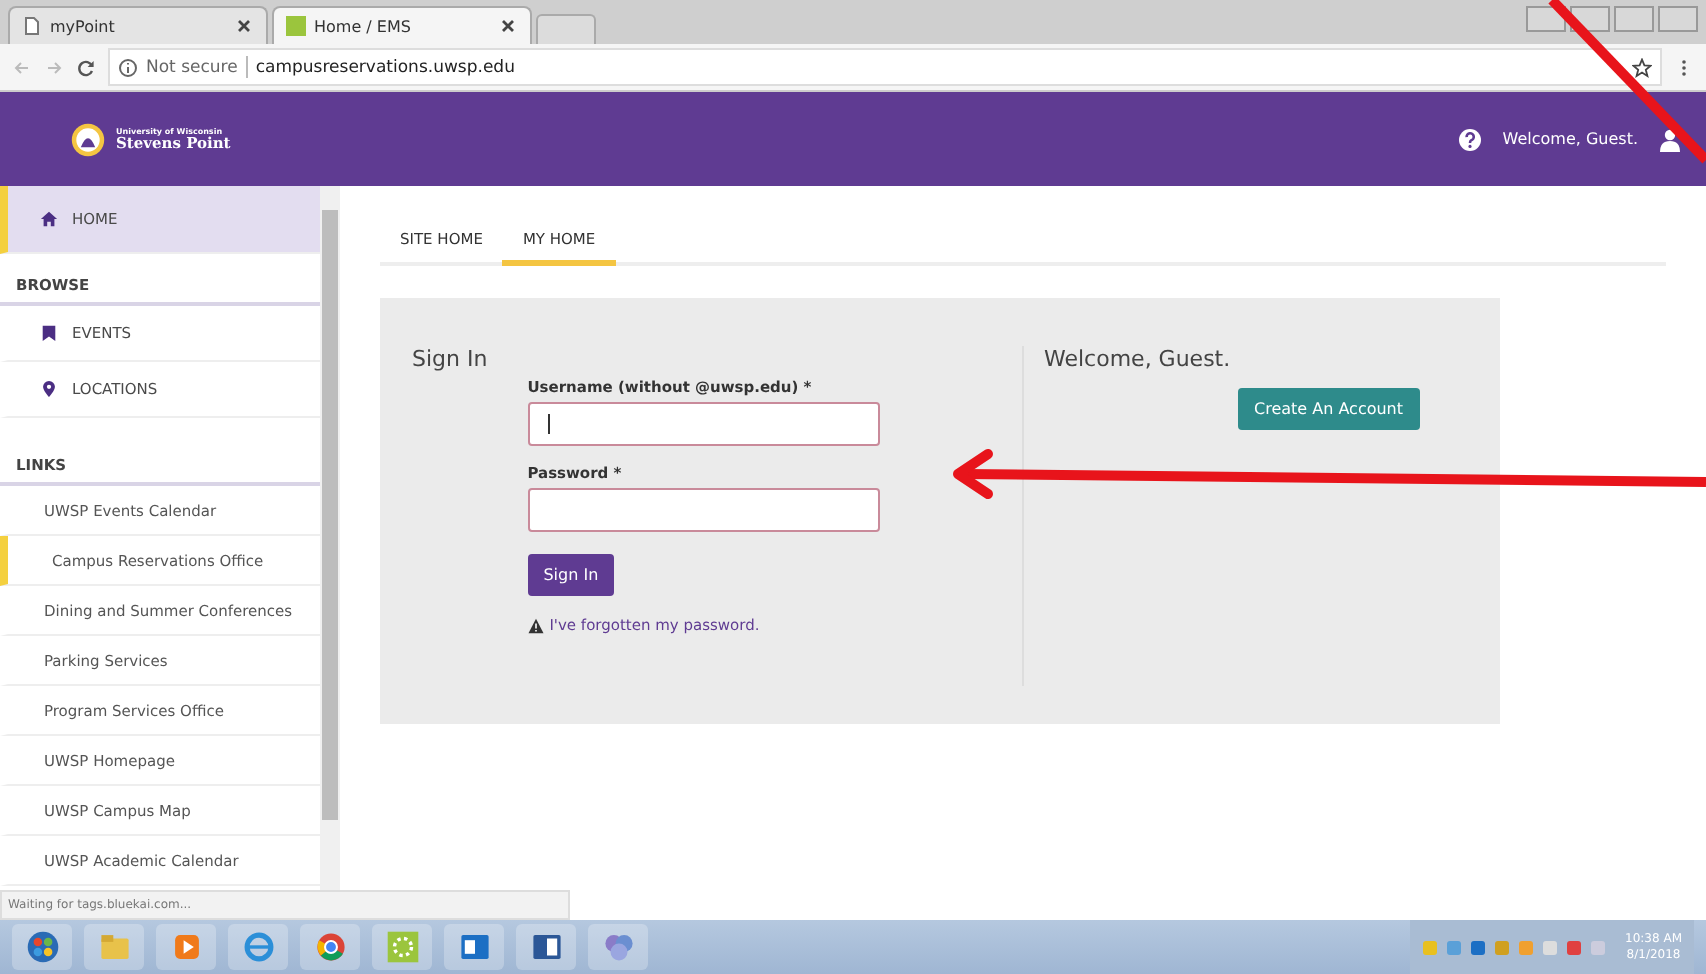 The height and width of the screenshot is (974, 1706). I want to click on reload-icon, so click(86, 67).